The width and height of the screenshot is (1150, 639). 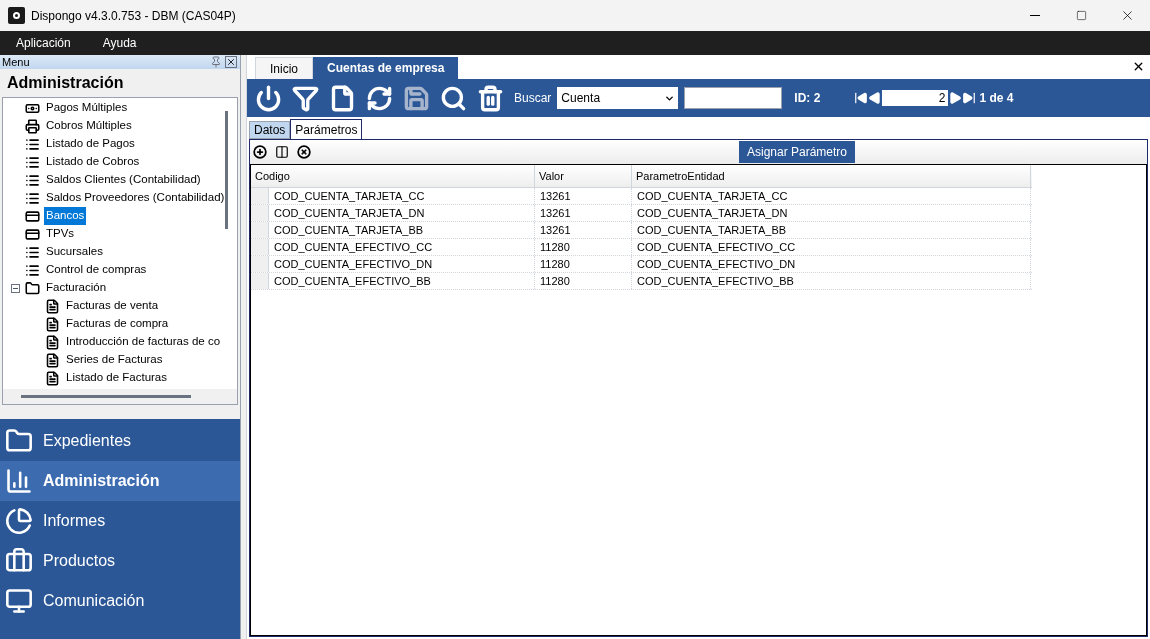 I want to click on tree-item: Listado de Facturas, so click(x=116, y=378).